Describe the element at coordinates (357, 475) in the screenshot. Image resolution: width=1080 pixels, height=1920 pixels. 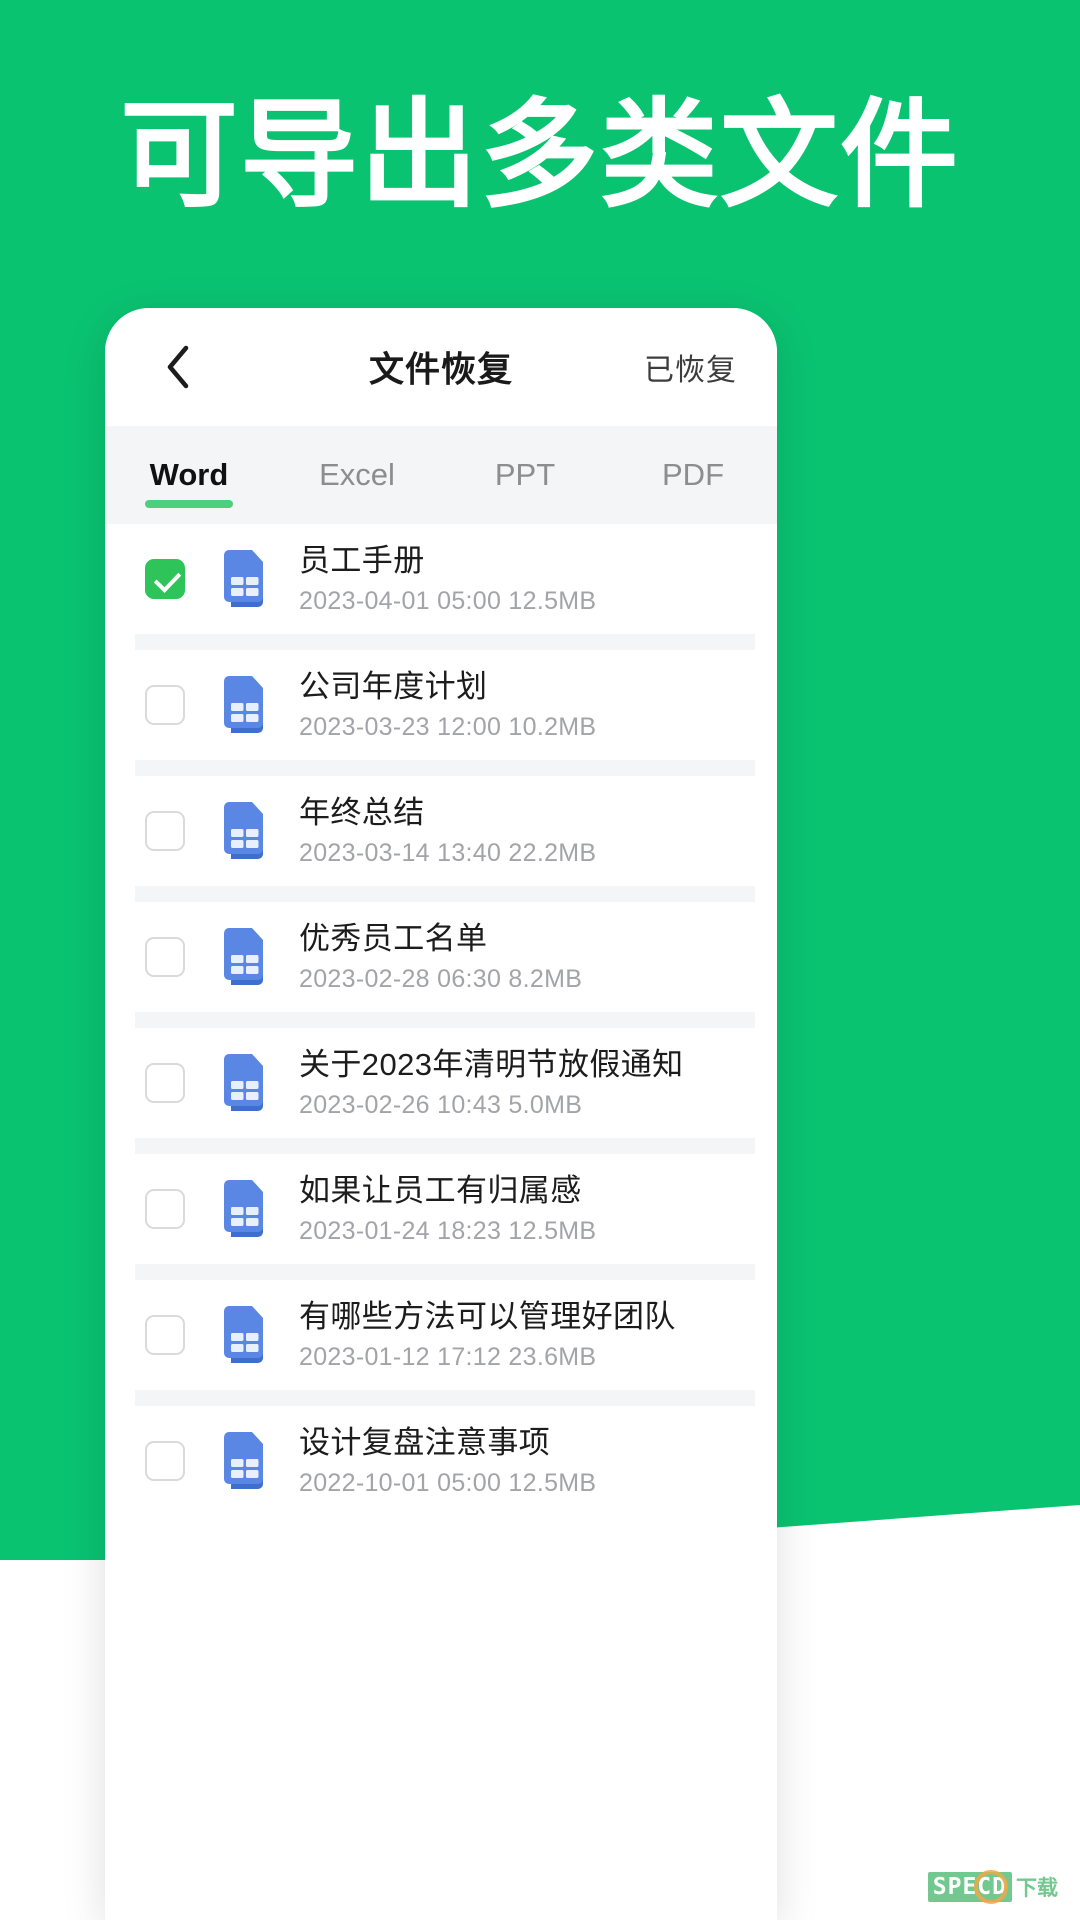
I see `tab-excel: Excel` at that location.